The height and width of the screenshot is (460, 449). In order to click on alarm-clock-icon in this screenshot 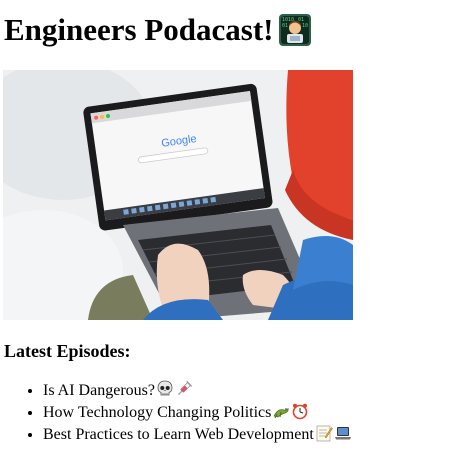, I will do `click(300, 411)`.